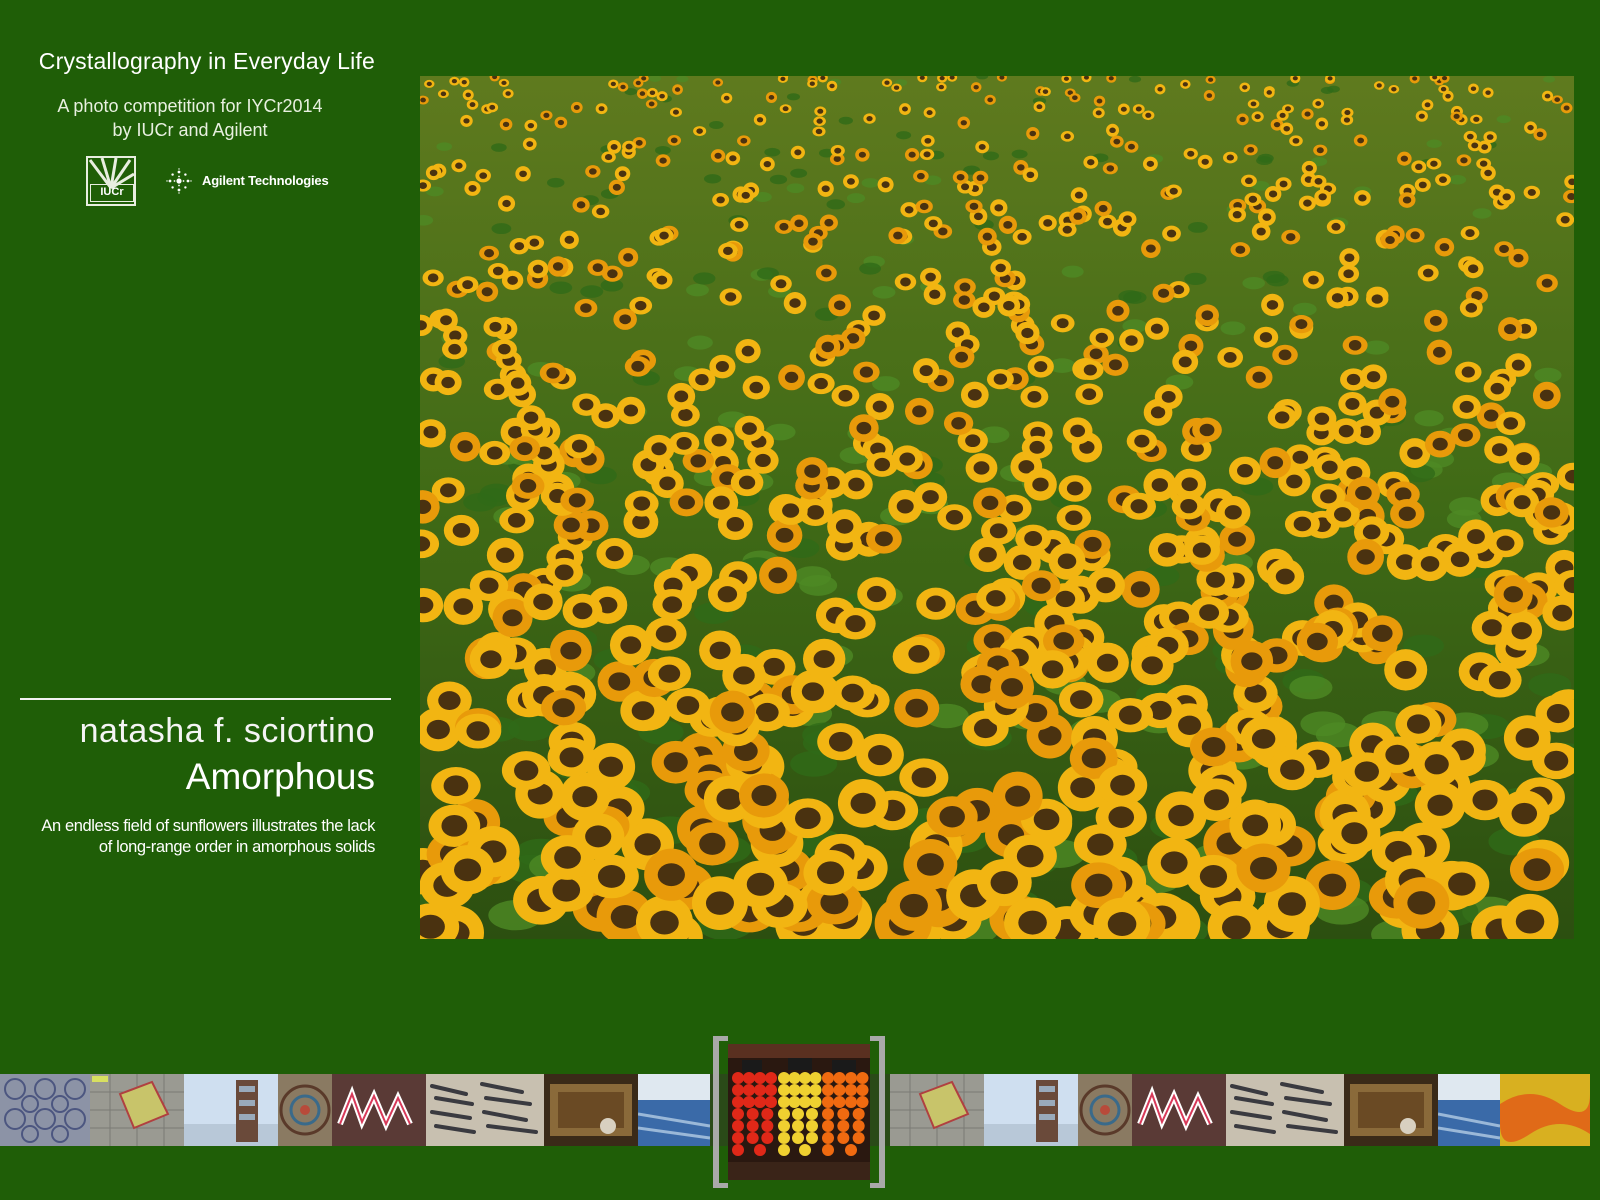 This screenshot has width=1600, height=1200. What do you see at coordinates (45, 1110) in the screenshot?
I see `thumbnail-tiles` at bounding box center [45, 1110].